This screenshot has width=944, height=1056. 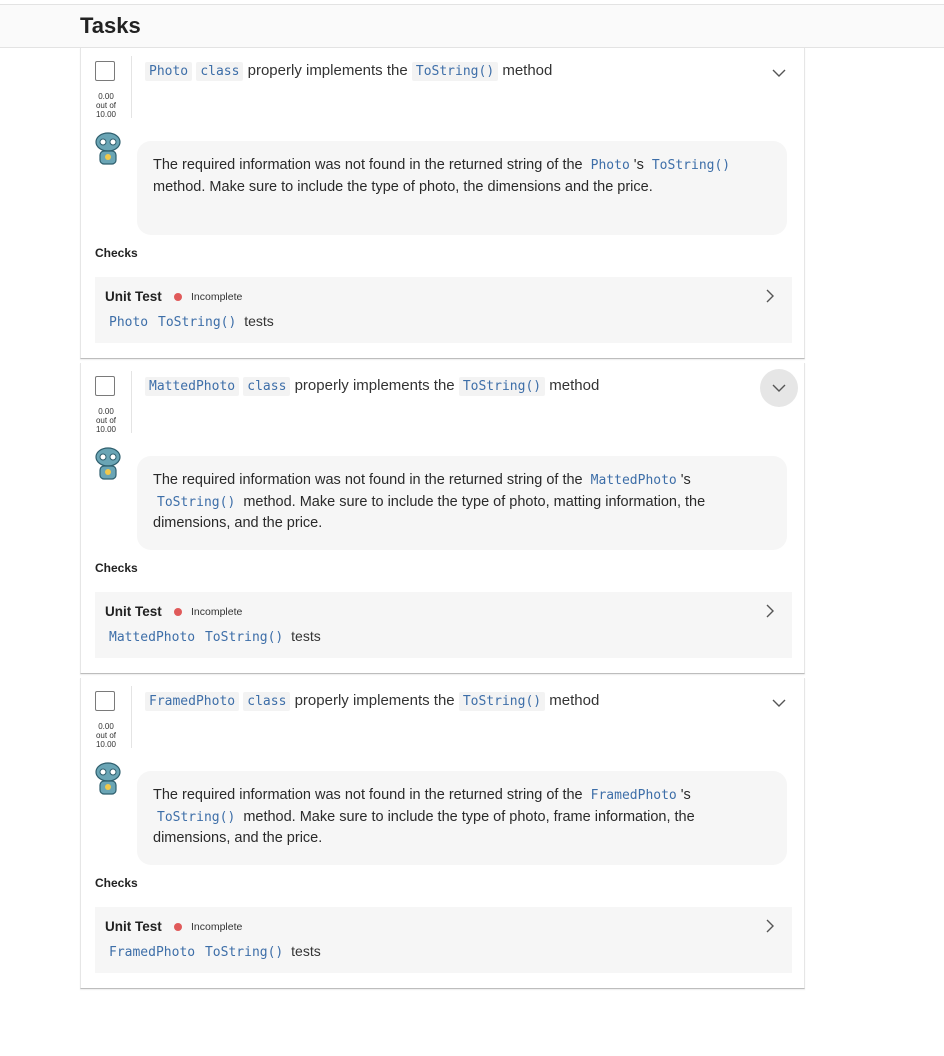 What do you see at coordinates (169, 71) in the screenshot?
I see `class-name-code: Photo` at bounding box center [169, 71].